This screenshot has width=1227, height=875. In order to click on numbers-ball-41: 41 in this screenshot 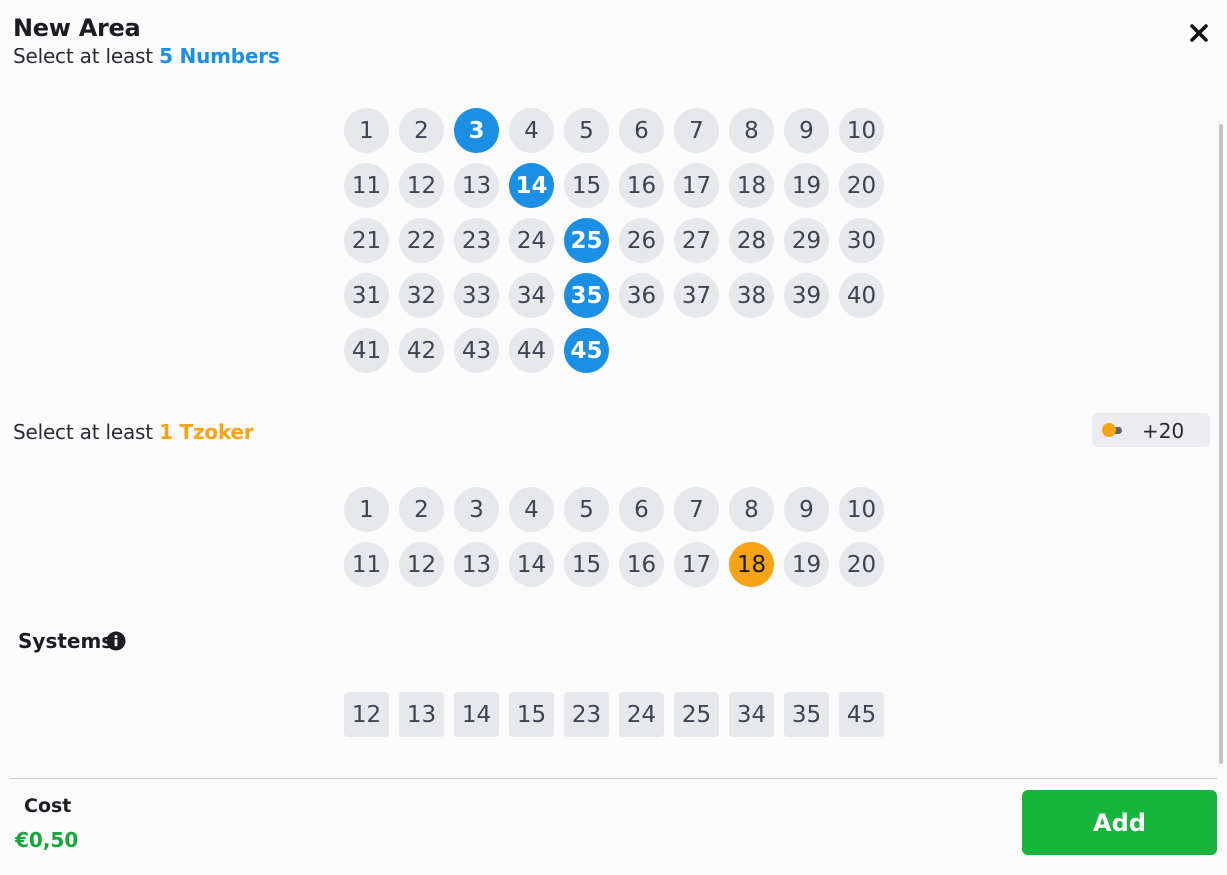, I will do `click(366, 350)`.